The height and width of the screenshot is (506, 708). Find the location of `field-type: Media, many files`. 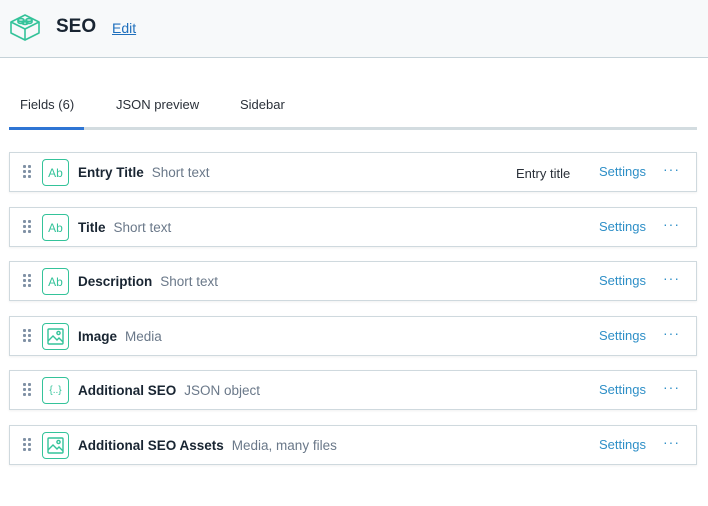

field-type: Media, many files is located at coordinates (284, 445).